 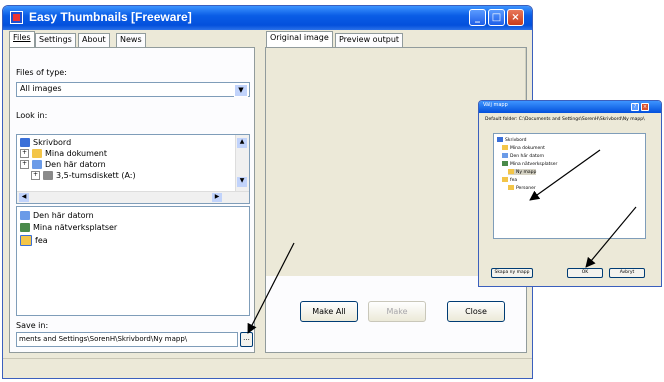 I want to click on make-button: Make, so click(x=397, y=311).